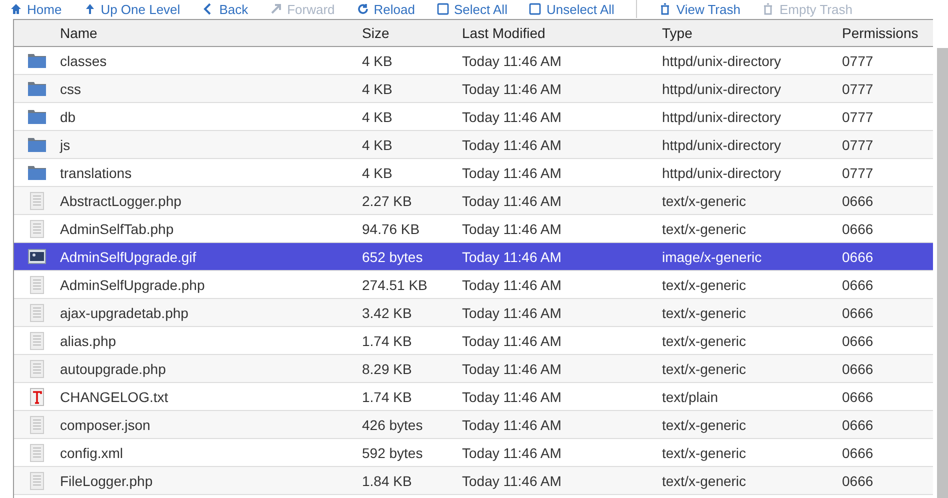 The width and height of the screenshot is (948, 498). I want to click on file-name: AdminSelfUpgrade.php, so click(133, 284).